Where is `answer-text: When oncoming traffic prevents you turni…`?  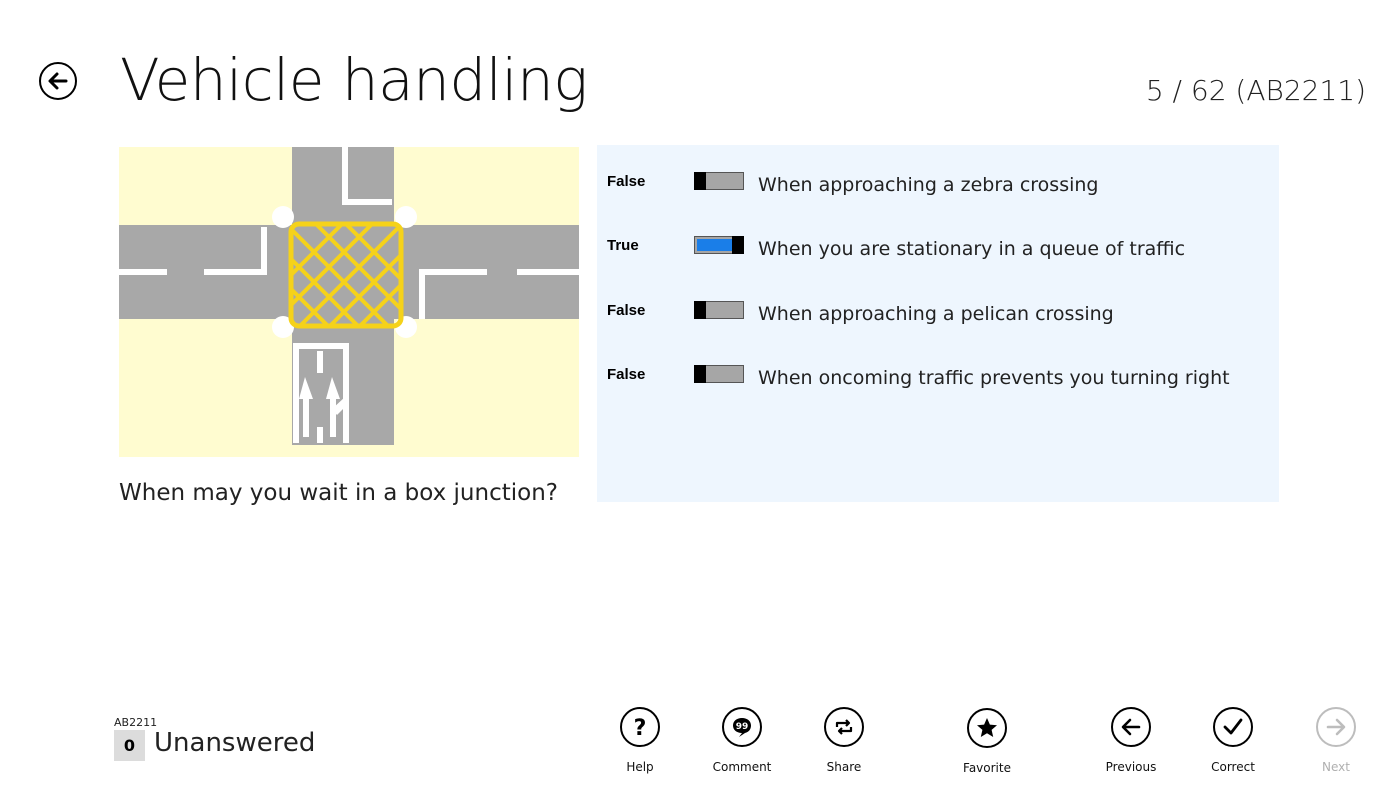
answer-text: When oncoming traffic prevents you turni… is located at coordinates (994, 378).